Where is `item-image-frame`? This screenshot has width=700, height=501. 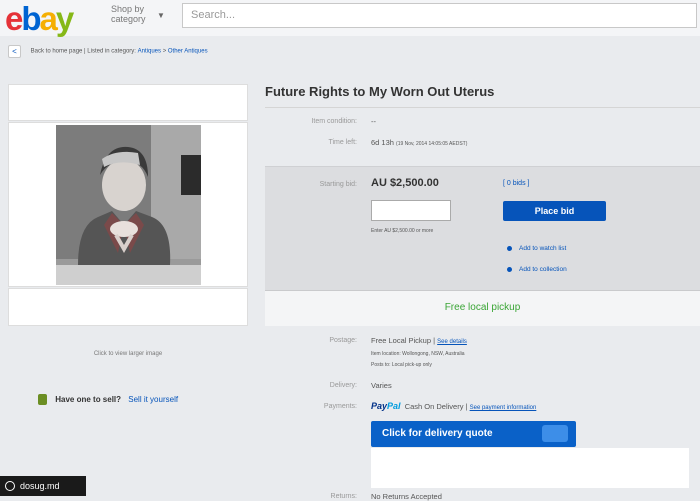
item-image-frame is located at coordinates (128, 204).